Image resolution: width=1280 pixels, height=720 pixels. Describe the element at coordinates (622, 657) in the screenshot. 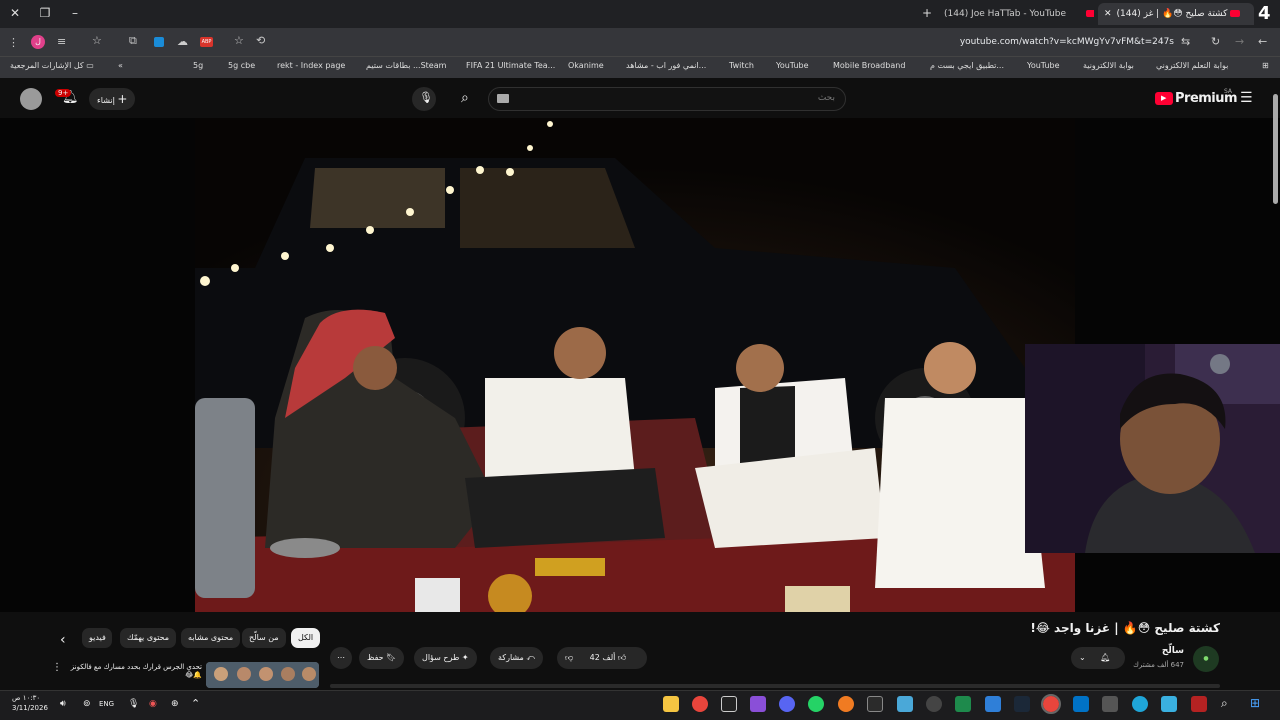

I see `like-icon: 👍︎` at that location.